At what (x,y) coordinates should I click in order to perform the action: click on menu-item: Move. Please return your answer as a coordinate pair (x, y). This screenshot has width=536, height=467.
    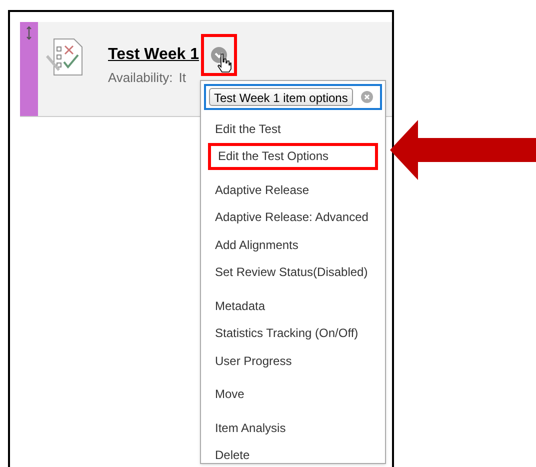
    Looking at the image, I should click on (293, 394).